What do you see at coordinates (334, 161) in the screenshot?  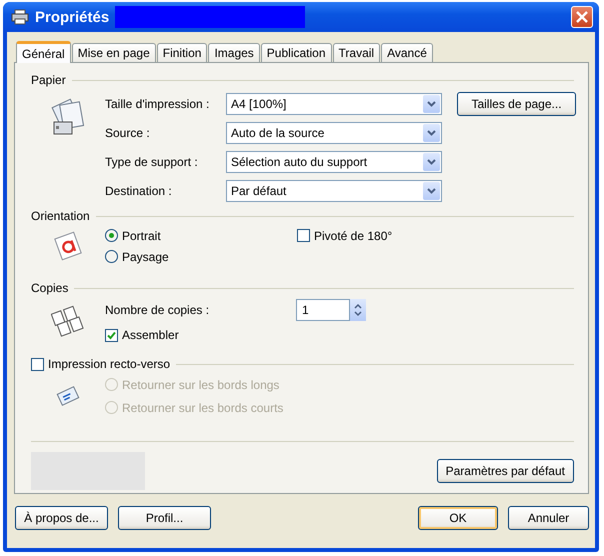 I see `dropdown: Sélection auto du support` at bounding box center [334, 161].